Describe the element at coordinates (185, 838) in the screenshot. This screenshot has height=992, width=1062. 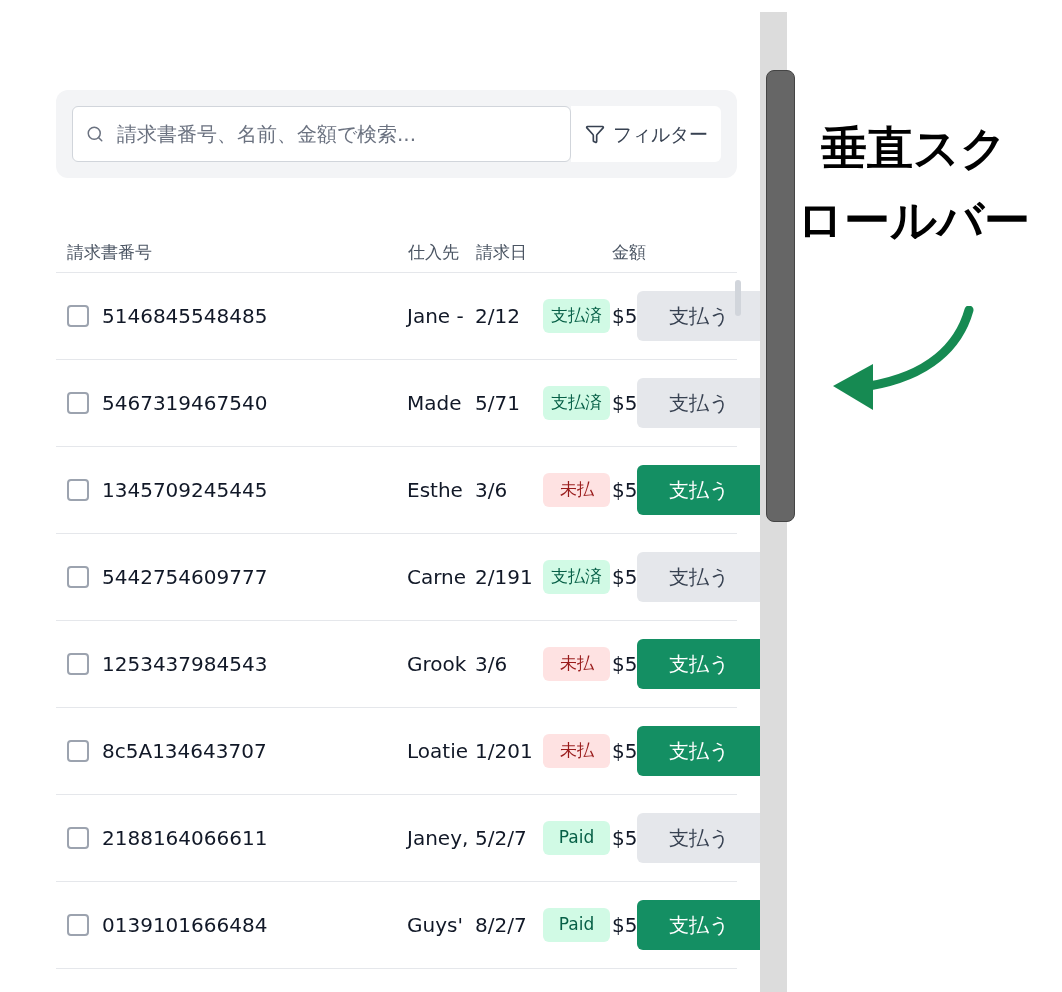
I see `invoice-number: 2188164066611` at that location.